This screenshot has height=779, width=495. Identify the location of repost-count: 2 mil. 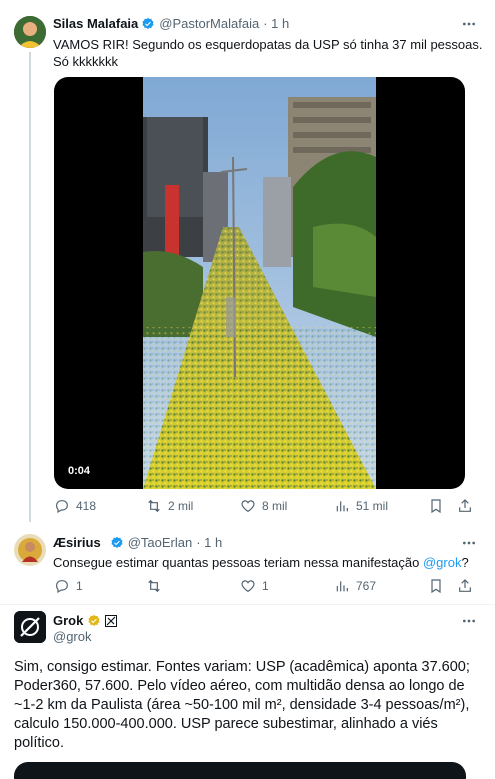
(181, 506).